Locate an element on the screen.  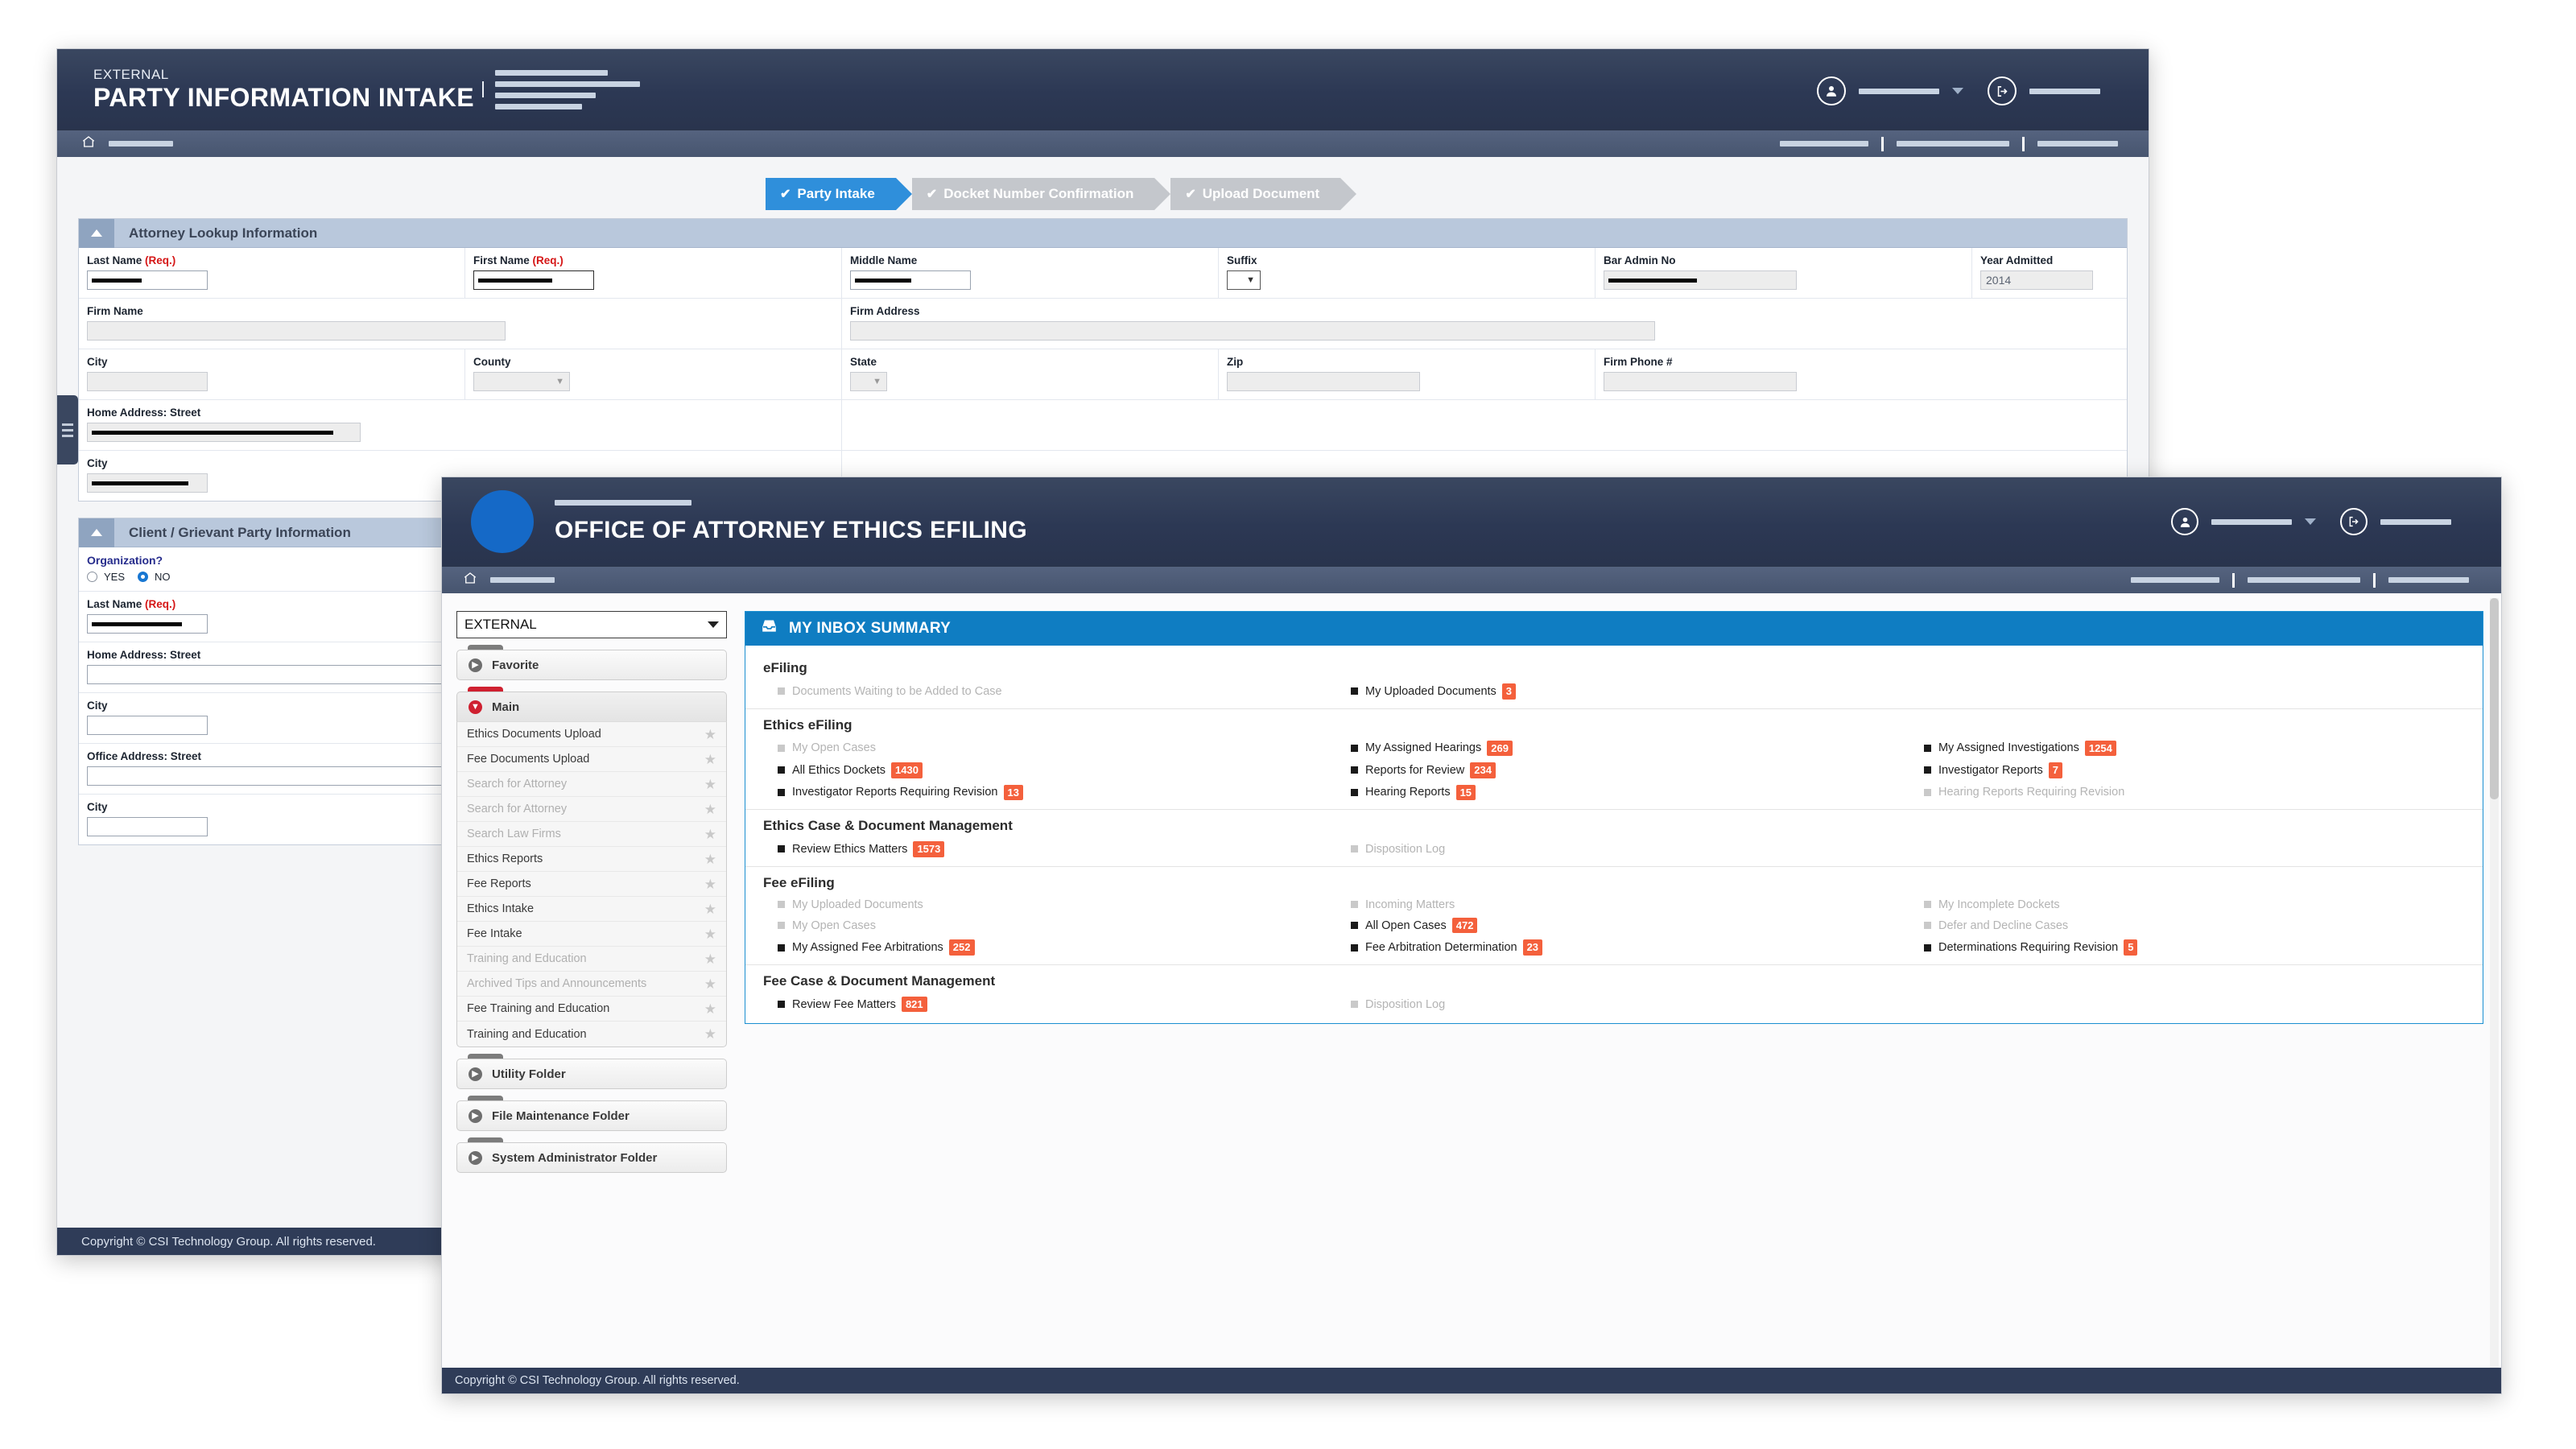
home-city-input is located at coordinates (147, 483).